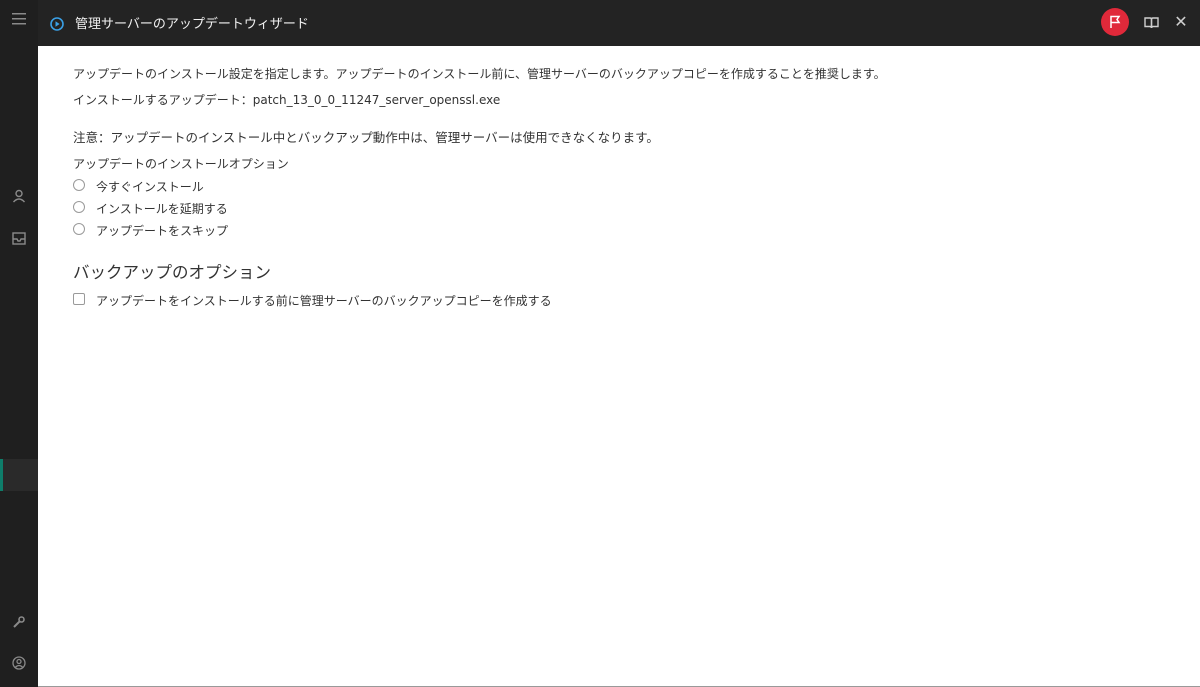 The image size is (1200, 687). I want to click on backup-checkbox-label: アップデートをインストールする前に管理サーバーのバックアップコピーを作成する, so click(324, 301).